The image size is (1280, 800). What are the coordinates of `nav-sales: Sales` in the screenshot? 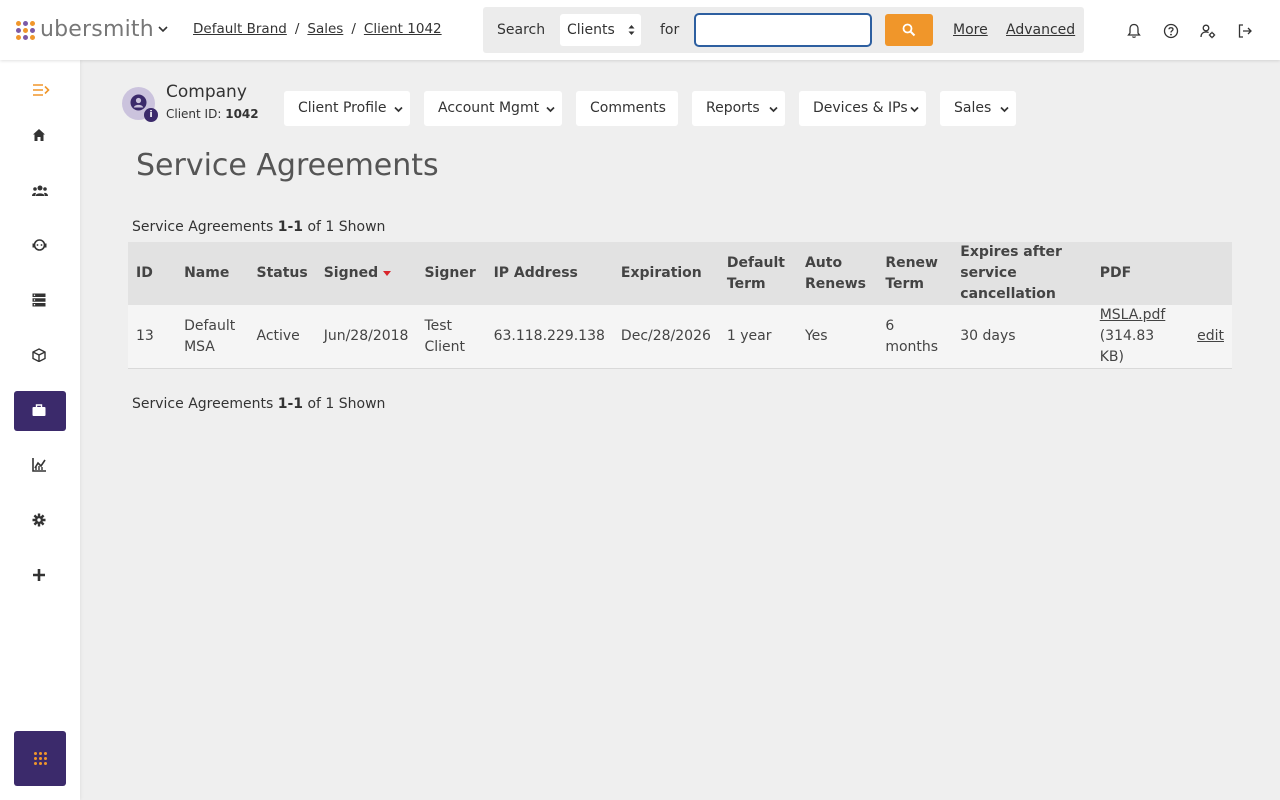 It's located at (978, 108).